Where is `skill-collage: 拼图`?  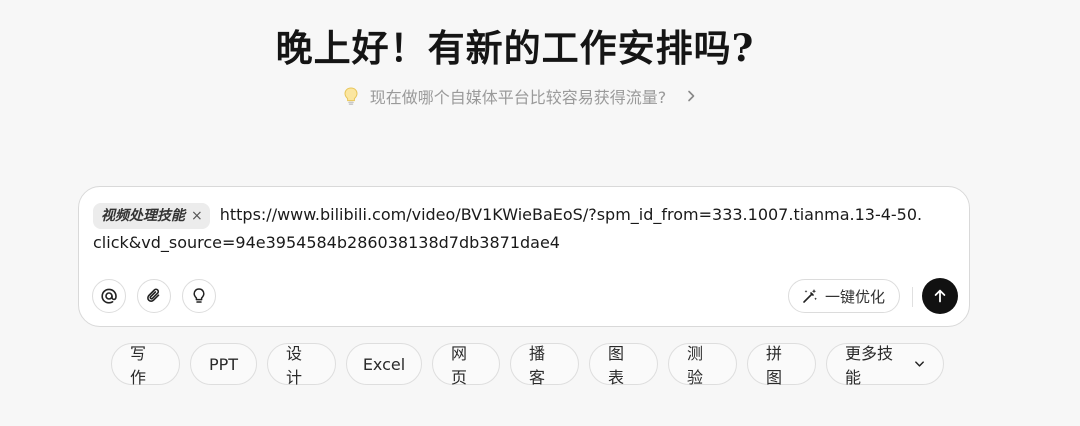 skill-collage: 拼图 is located at coordinates (781, 365).